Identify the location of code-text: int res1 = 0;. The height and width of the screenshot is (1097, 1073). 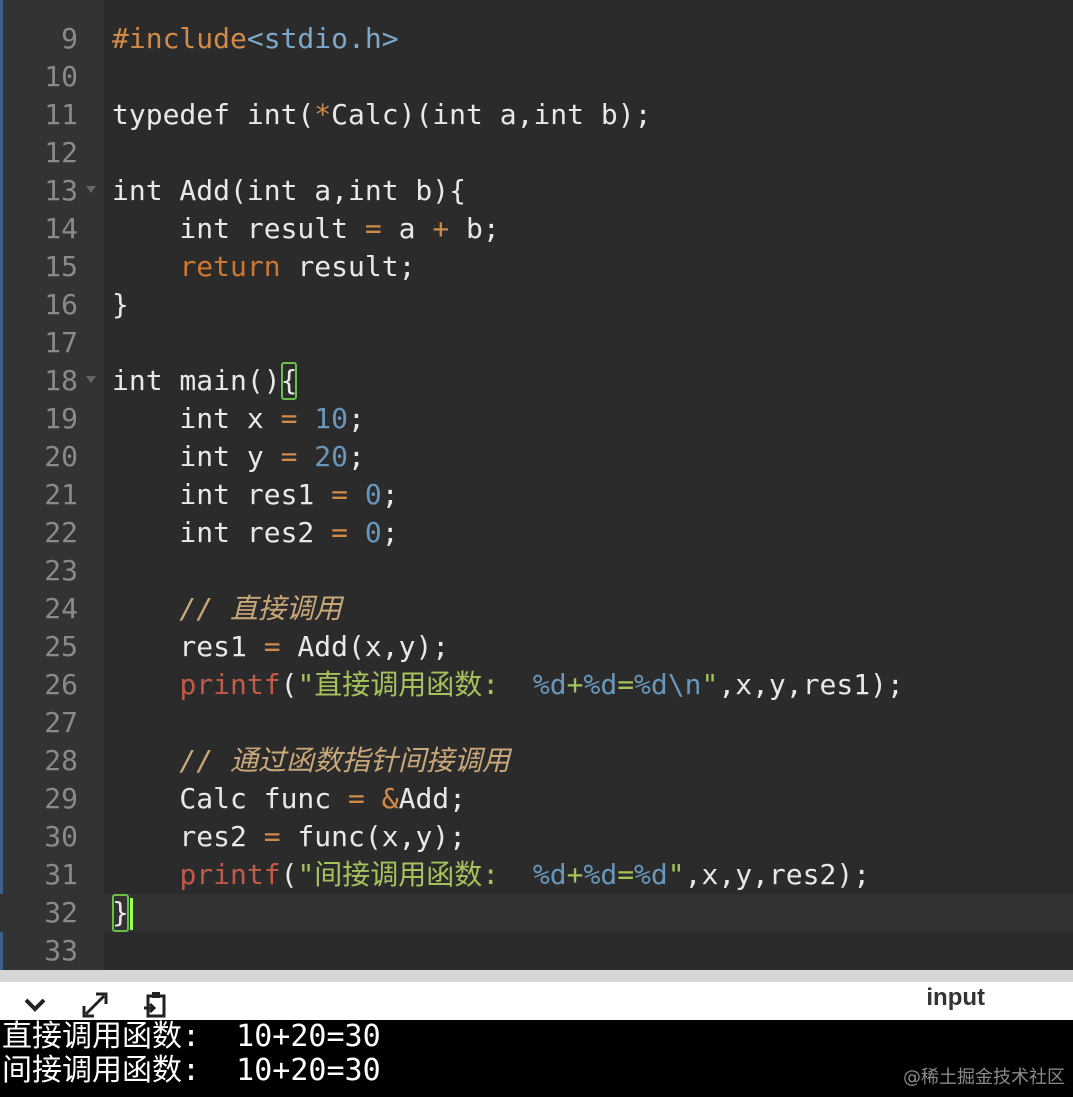
(255, 495).